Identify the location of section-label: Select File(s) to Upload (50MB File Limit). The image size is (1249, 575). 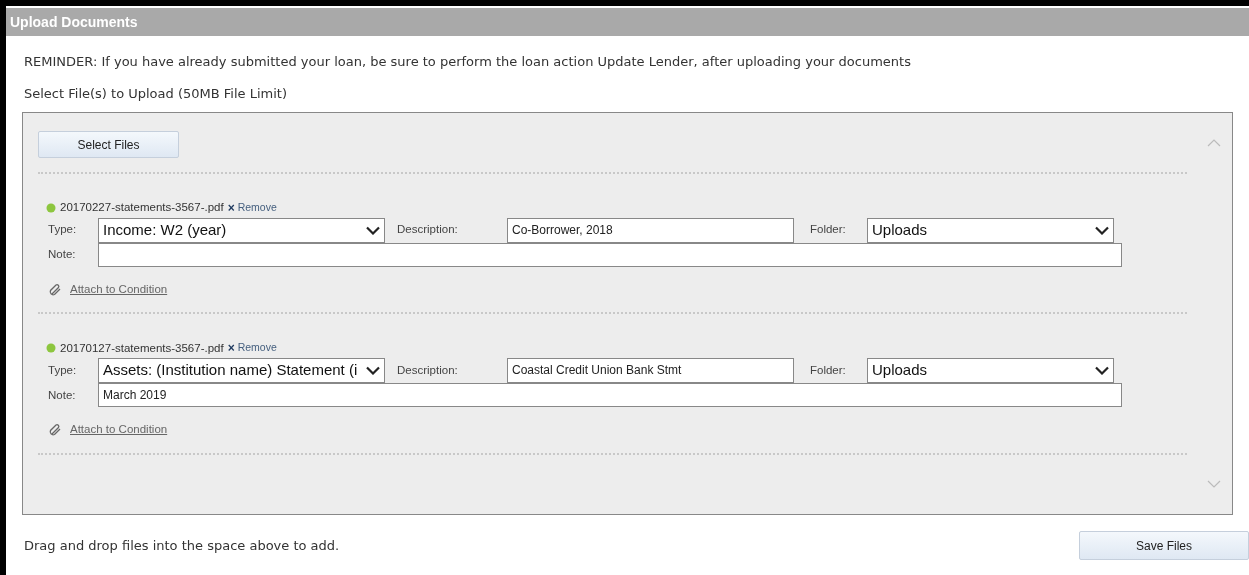
(155, 93).